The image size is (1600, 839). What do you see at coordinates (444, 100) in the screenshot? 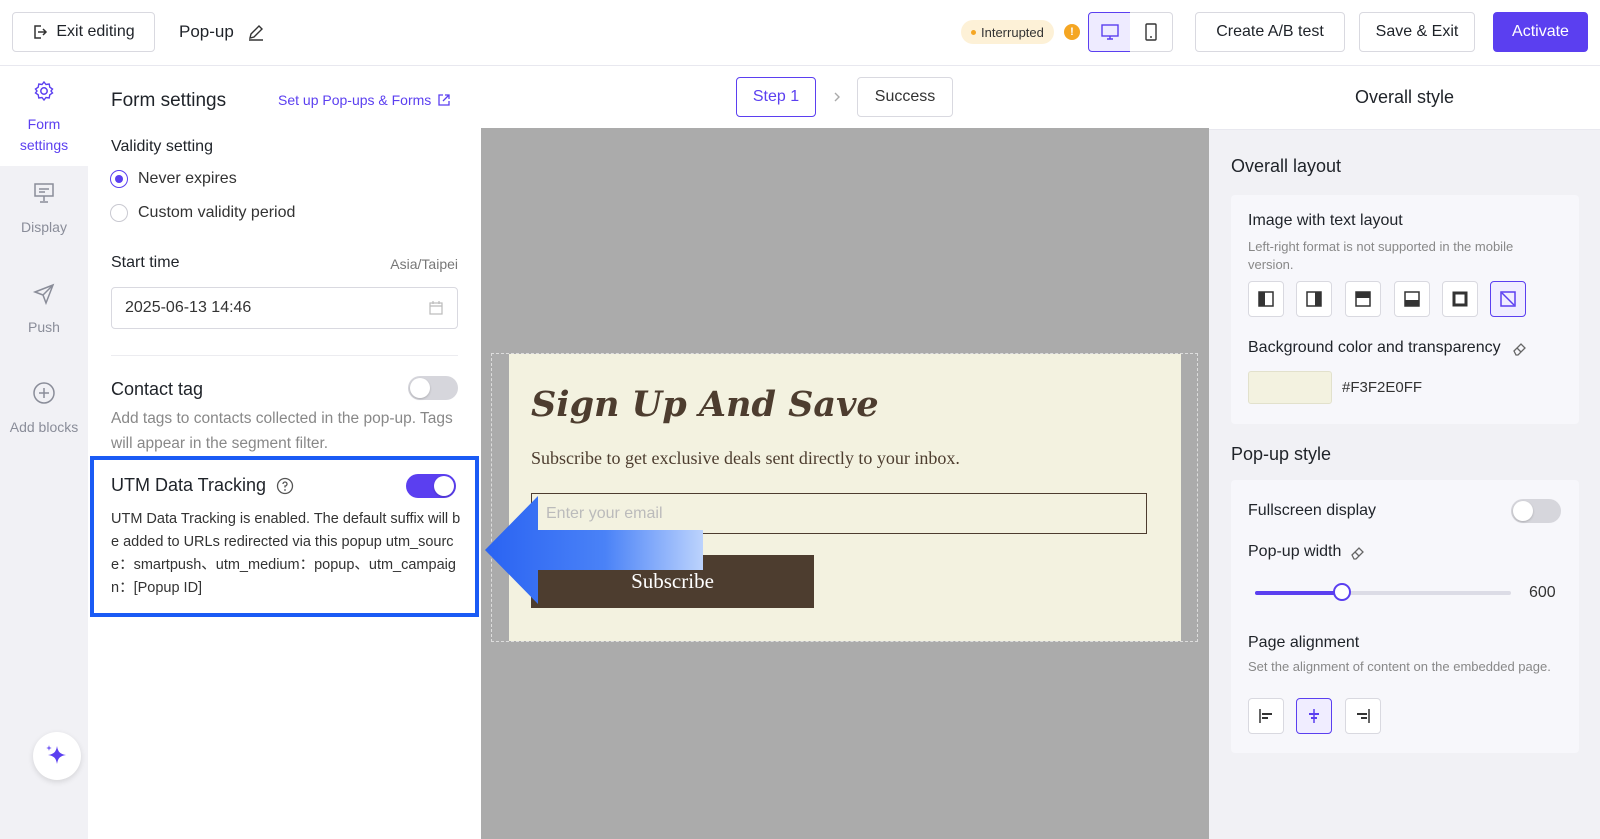
I see `external-link-icon` at bounding box center [444, 100].